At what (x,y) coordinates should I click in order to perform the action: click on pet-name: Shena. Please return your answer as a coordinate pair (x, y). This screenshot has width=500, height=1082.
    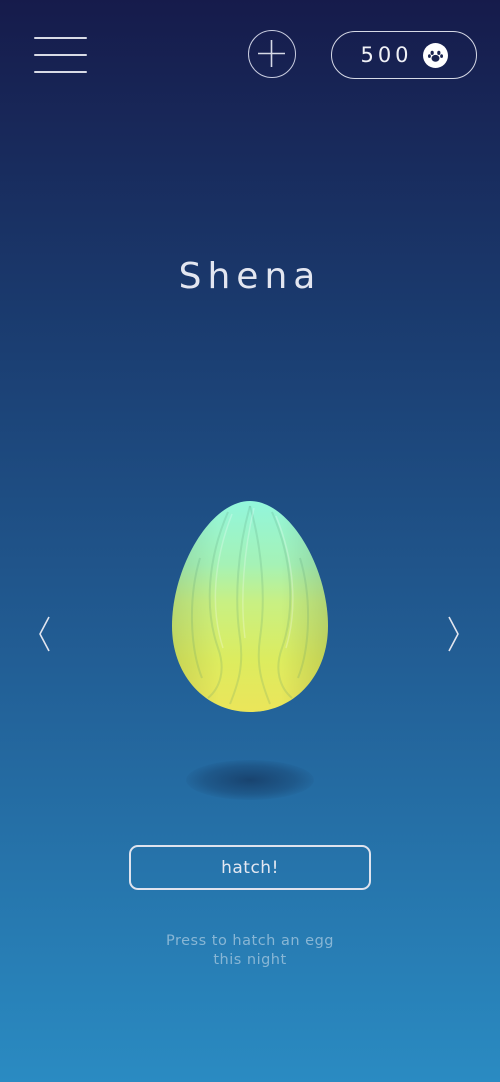
    Looking at the image, I should click on (250, 276).